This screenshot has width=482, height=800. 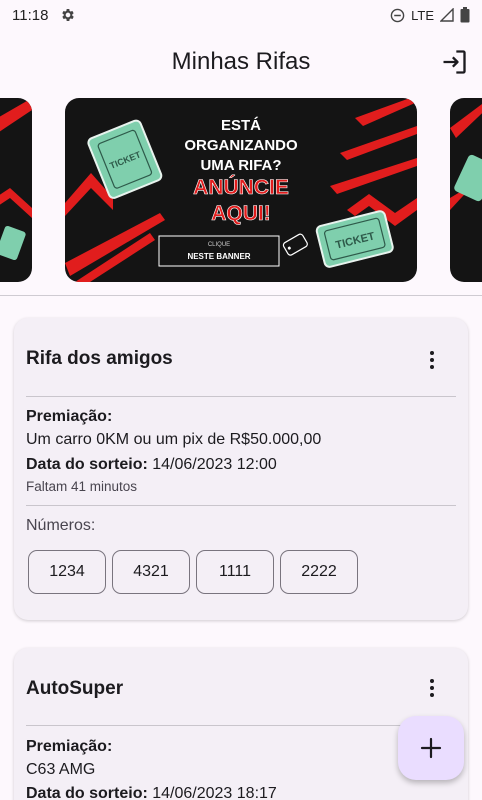 I want to click on banner-line-1: ESTÁ, so click(x=241, y=125).